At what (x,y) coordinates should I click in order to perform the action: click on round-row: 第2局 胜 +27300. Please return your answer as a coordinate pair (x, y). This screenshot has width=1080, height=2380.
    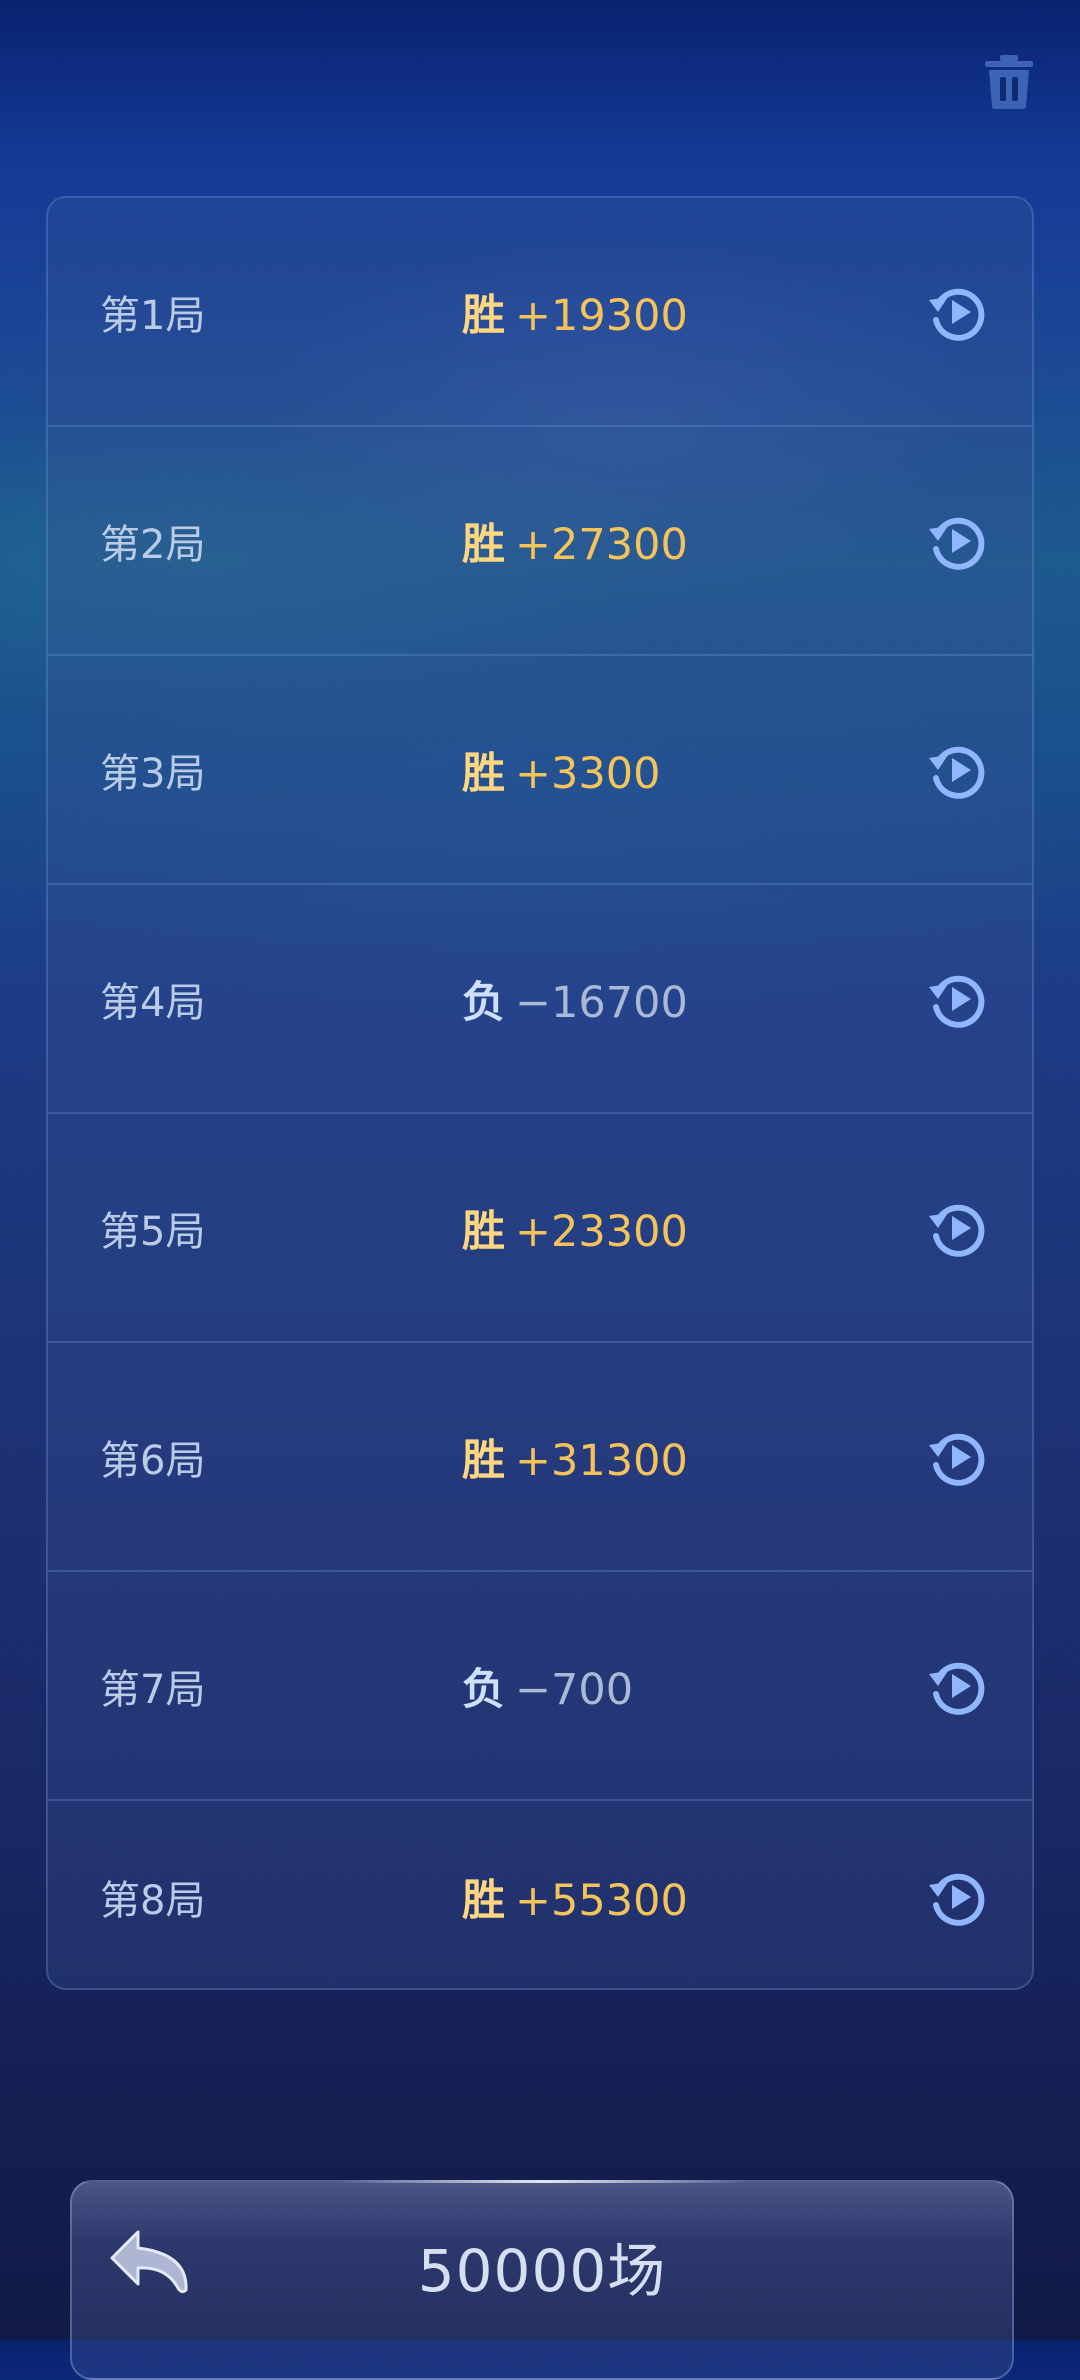
    Looking at the image, I should click on (540, 541).